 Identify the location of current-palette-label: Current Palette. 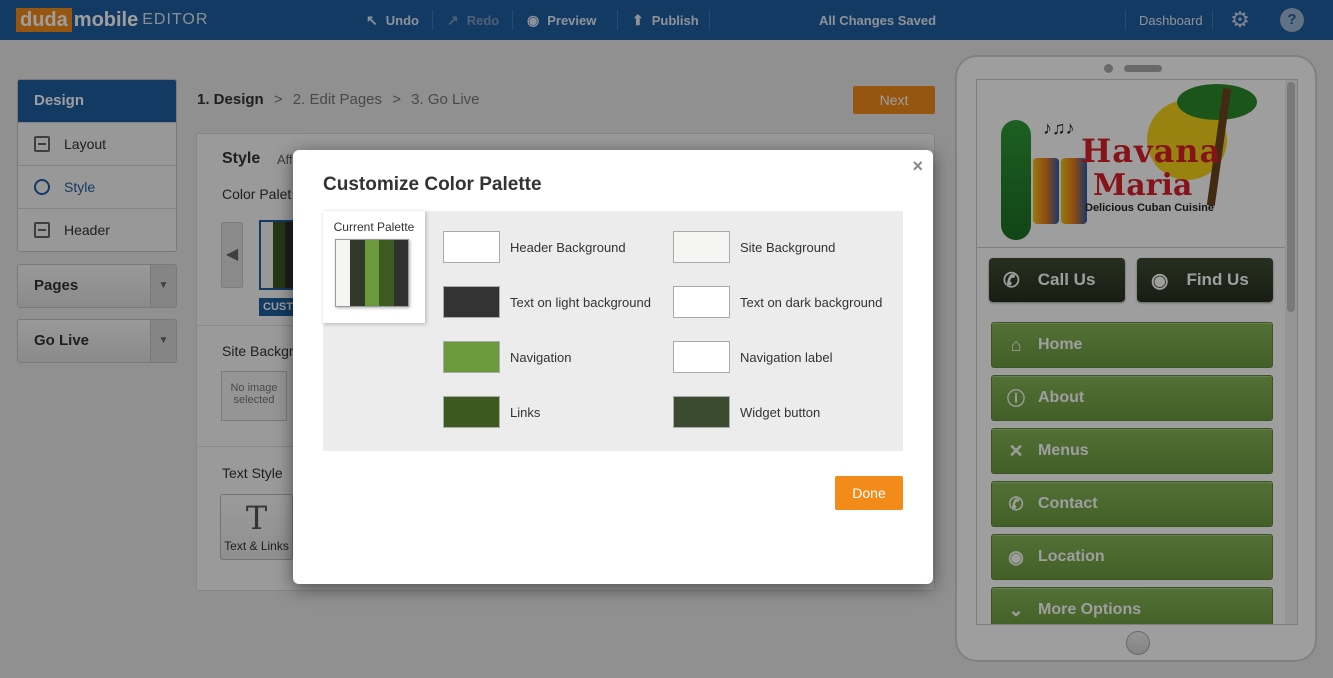
(374, 227).